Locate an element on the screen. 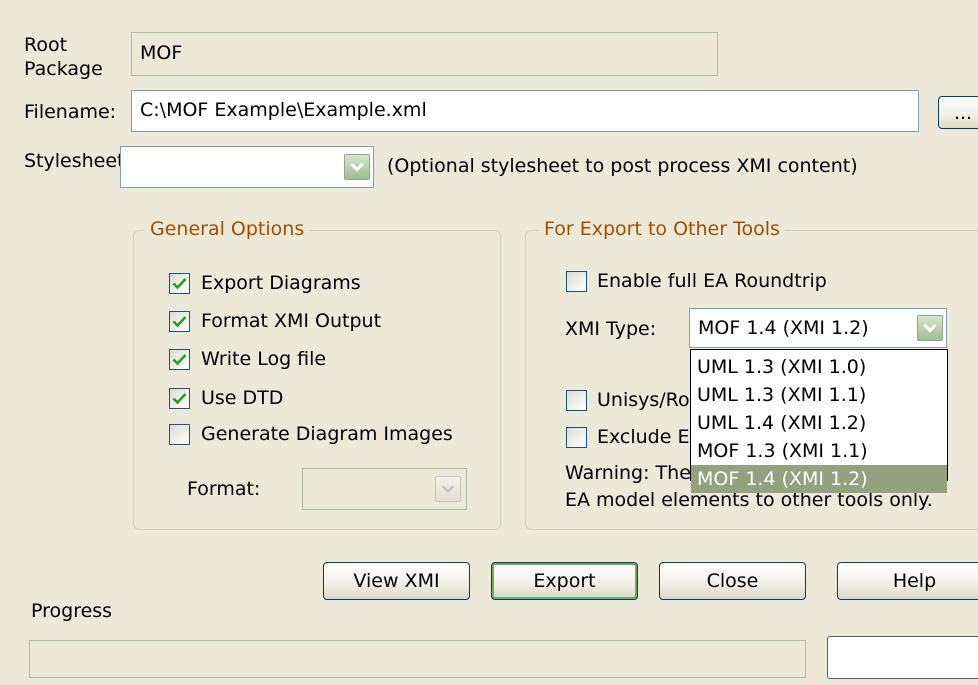 This screenshot has height=685, width=978. filename-label: Filename: is located at coordinates (70, 112).